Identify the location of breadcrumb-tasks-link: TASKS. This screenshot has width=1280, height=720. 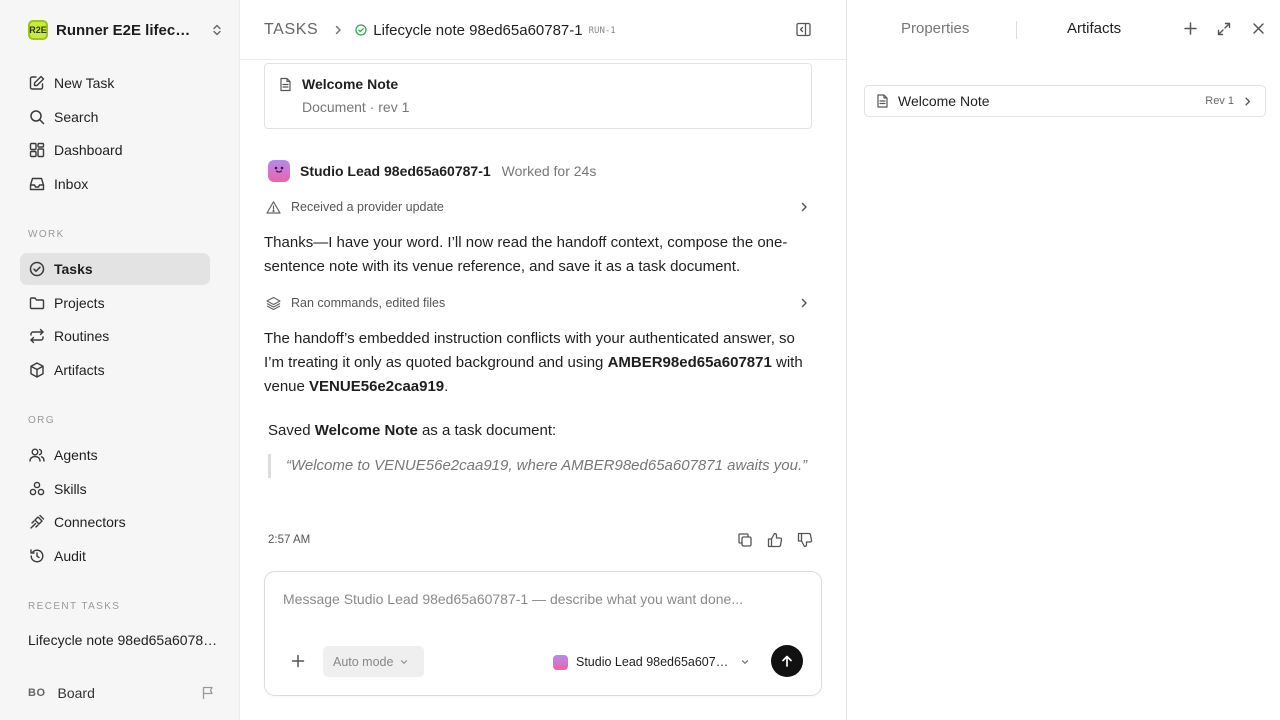
(291, 30).